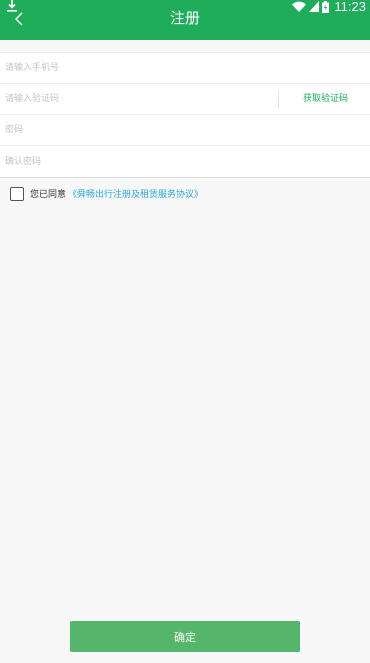 Image resolution: width=370 pixels, height=663 pixels. I want to click on verification-code-input, so click(135, 99).